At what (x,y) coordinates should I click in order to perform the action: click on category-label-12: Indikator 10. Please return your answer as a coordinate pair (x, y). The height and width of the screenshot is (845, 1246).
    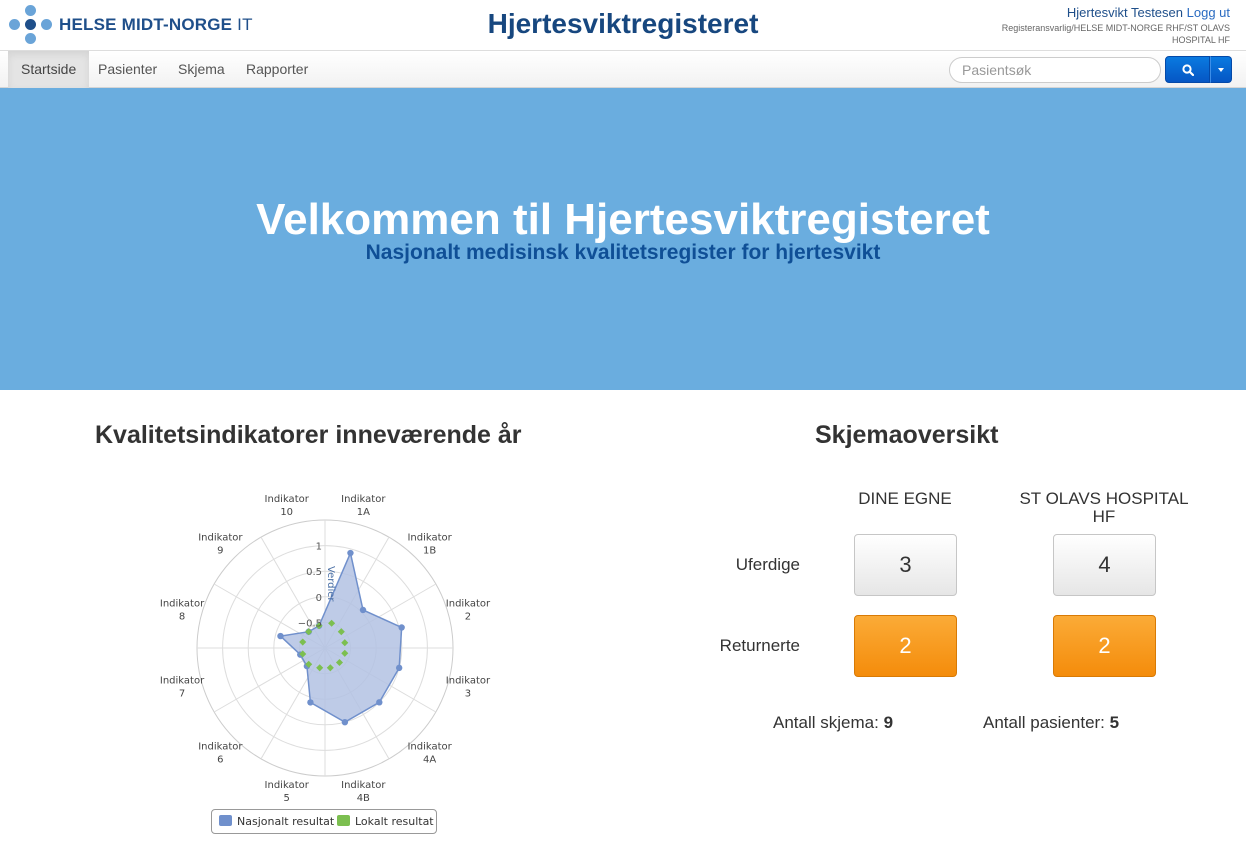
    Looking at the image, I should click on (287, 506).